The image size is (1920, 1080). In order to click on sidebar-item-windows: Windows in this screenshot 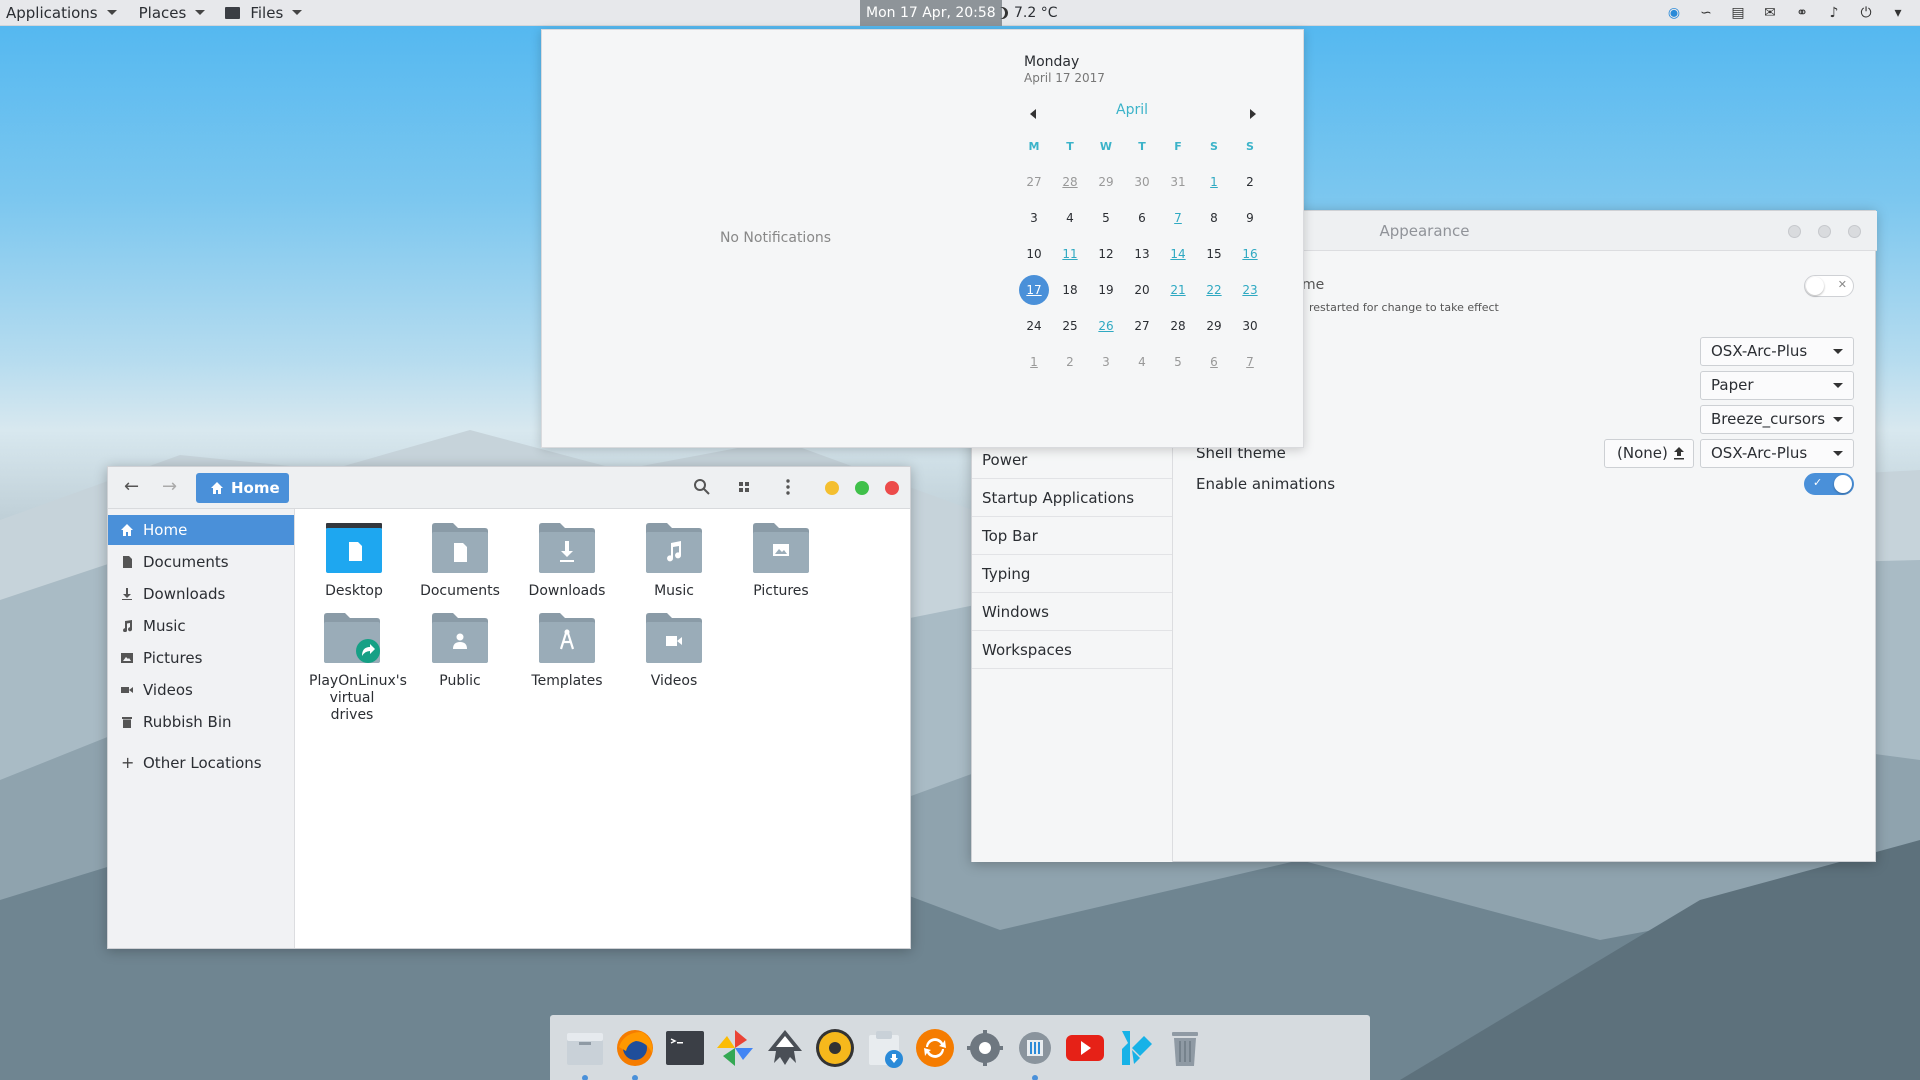, I will do `click(1072, 612)`.